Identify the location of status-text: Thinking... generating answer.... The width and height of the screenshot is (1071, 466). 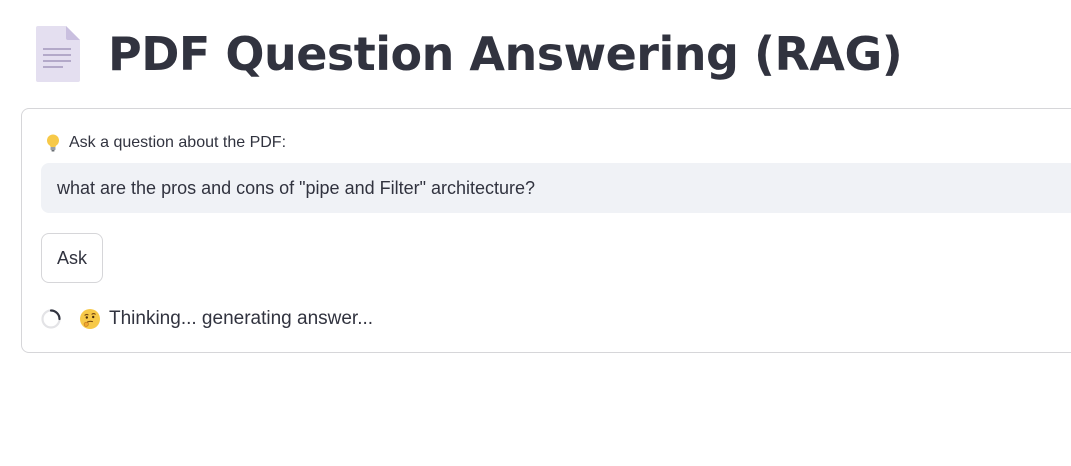
(241, 318).